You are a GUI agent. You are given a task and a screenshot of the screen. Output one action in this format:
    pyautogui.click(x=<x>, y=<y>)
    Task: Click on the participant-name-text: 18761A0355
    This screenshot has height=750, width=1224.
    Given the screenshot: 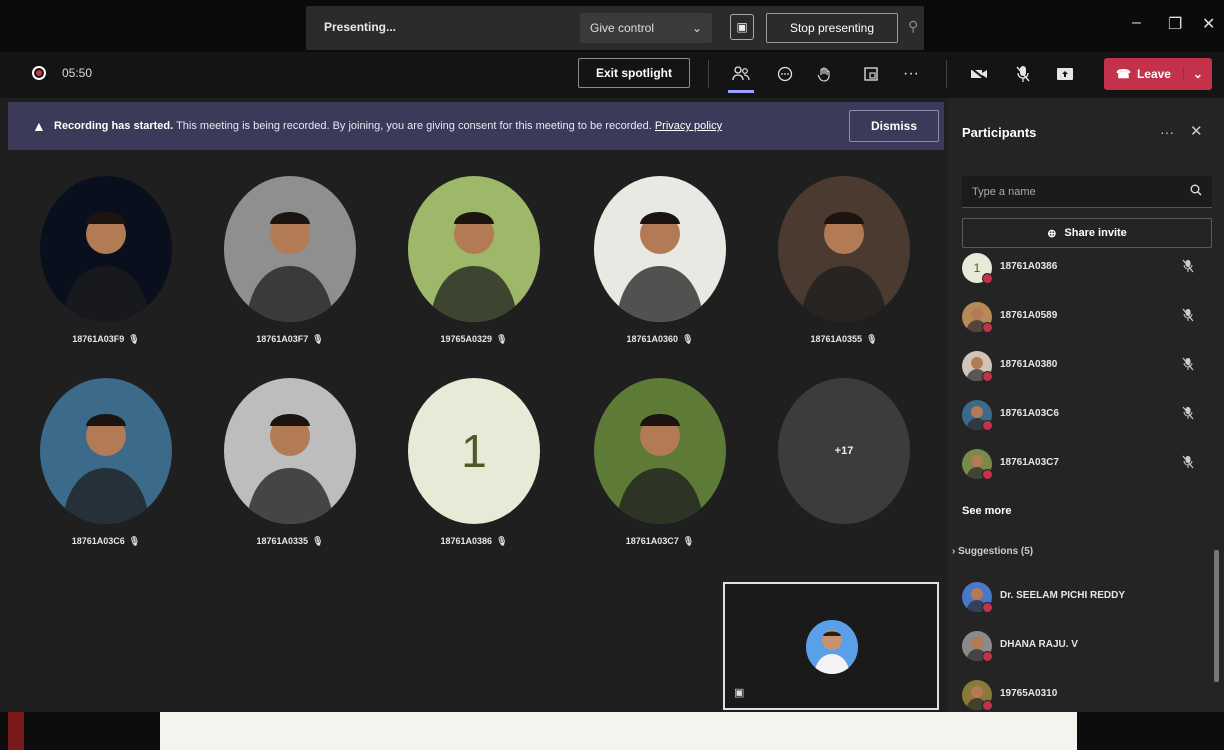 What is the action you would take?
    pyautogui.click(x=836, y=339)
    